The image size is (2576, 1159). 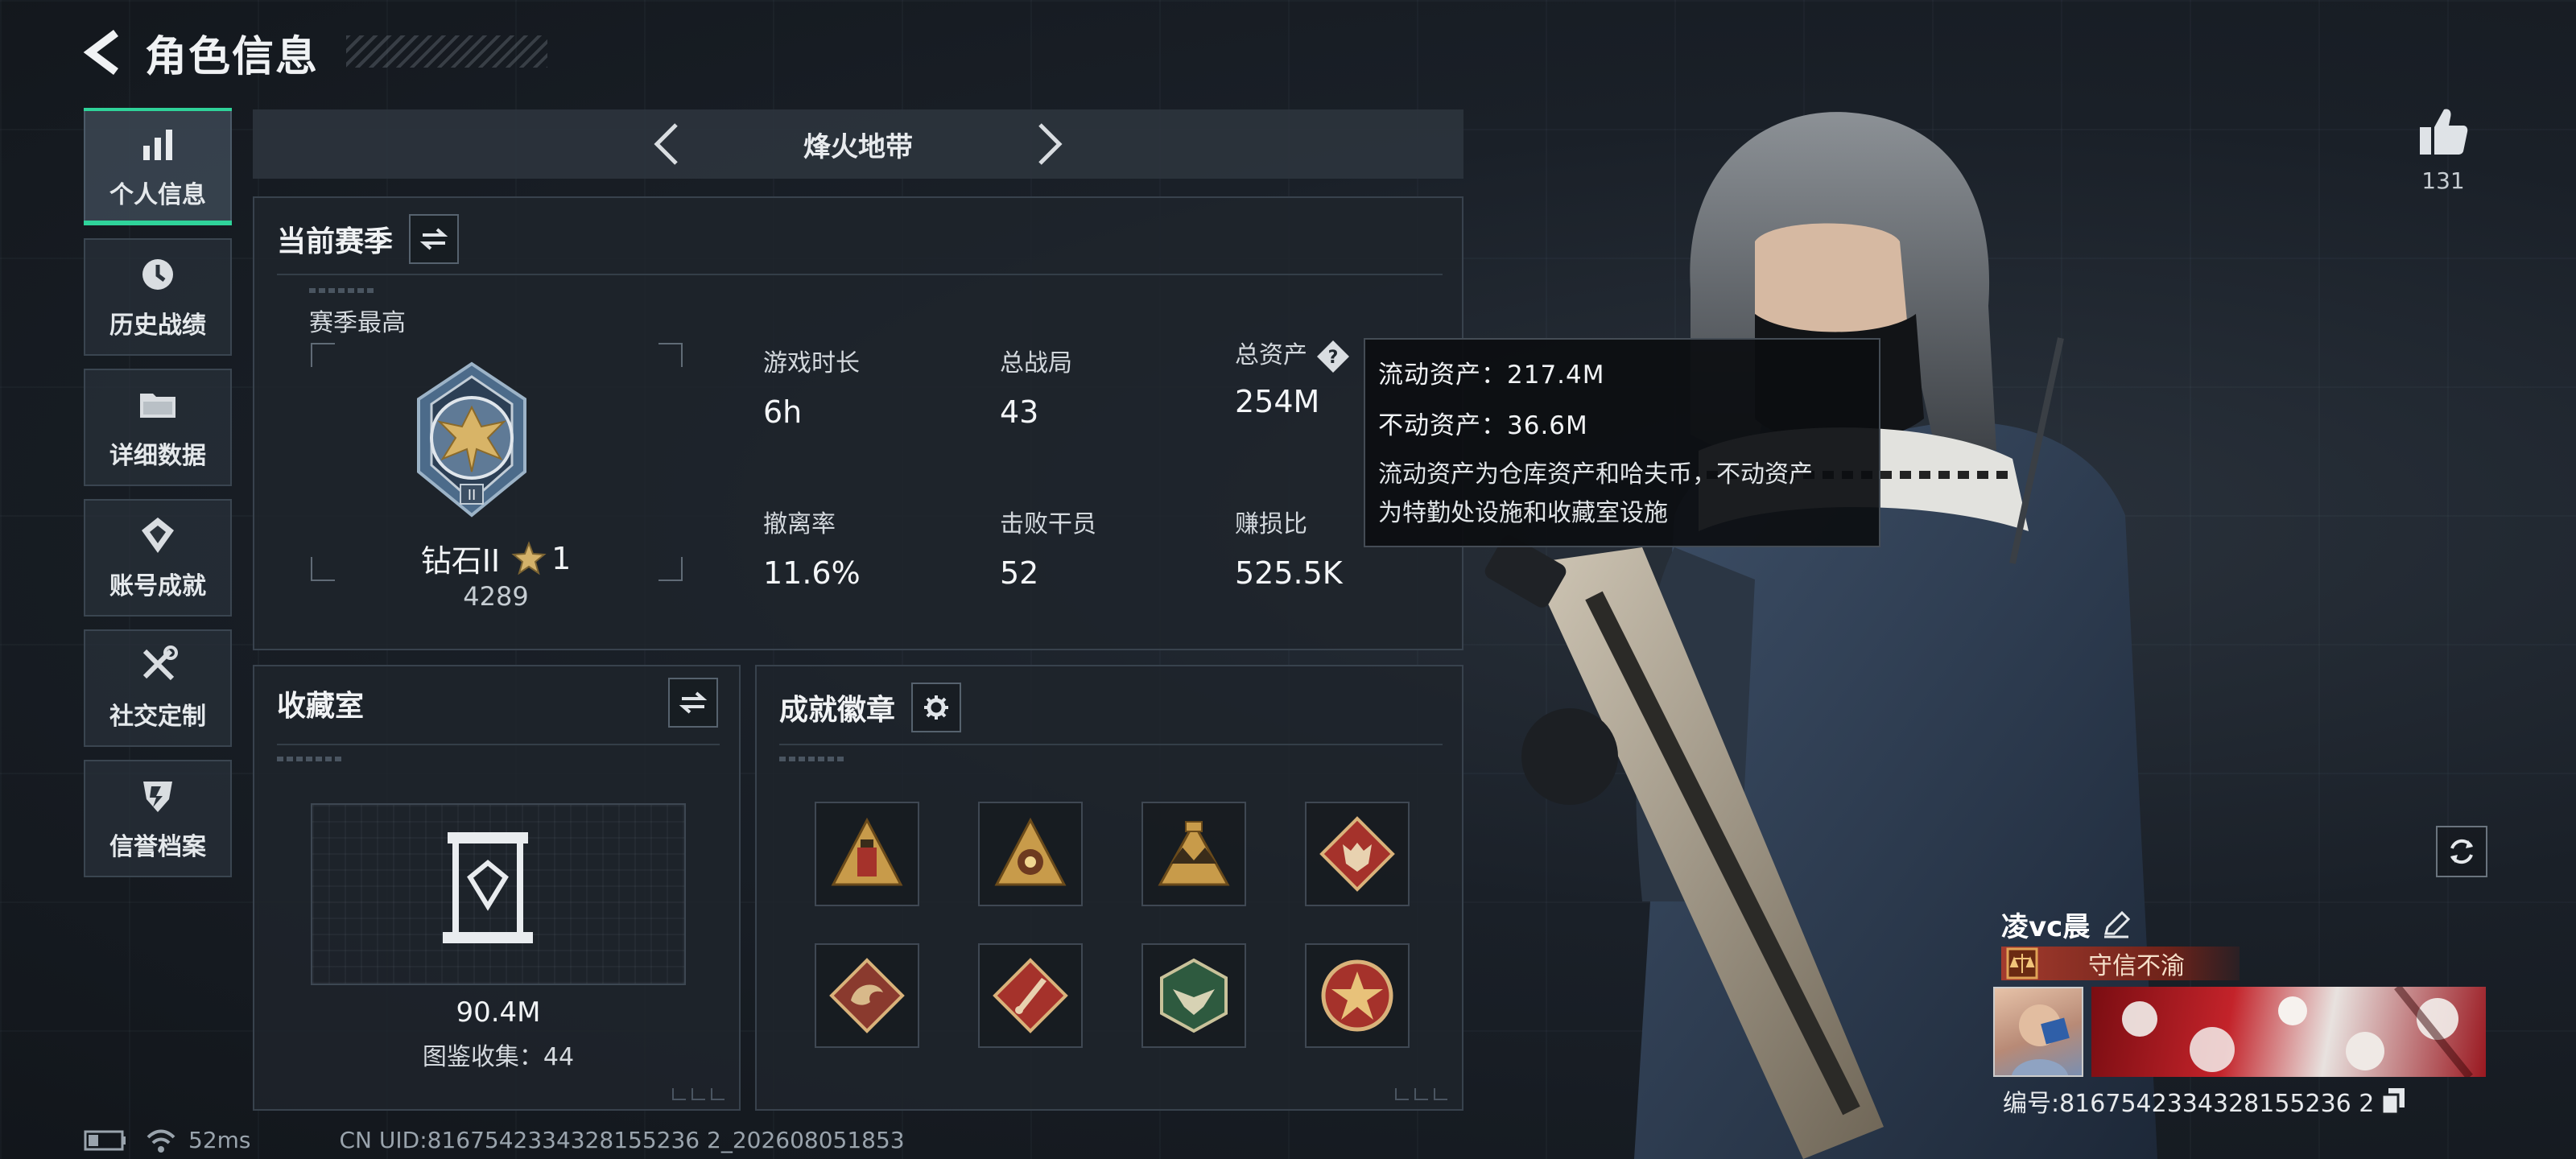 What do you see at coordinates (471, 440) in the screenshot?
I see `diamond-rank-emblem-icon: II` at bounding box center [471, 440].